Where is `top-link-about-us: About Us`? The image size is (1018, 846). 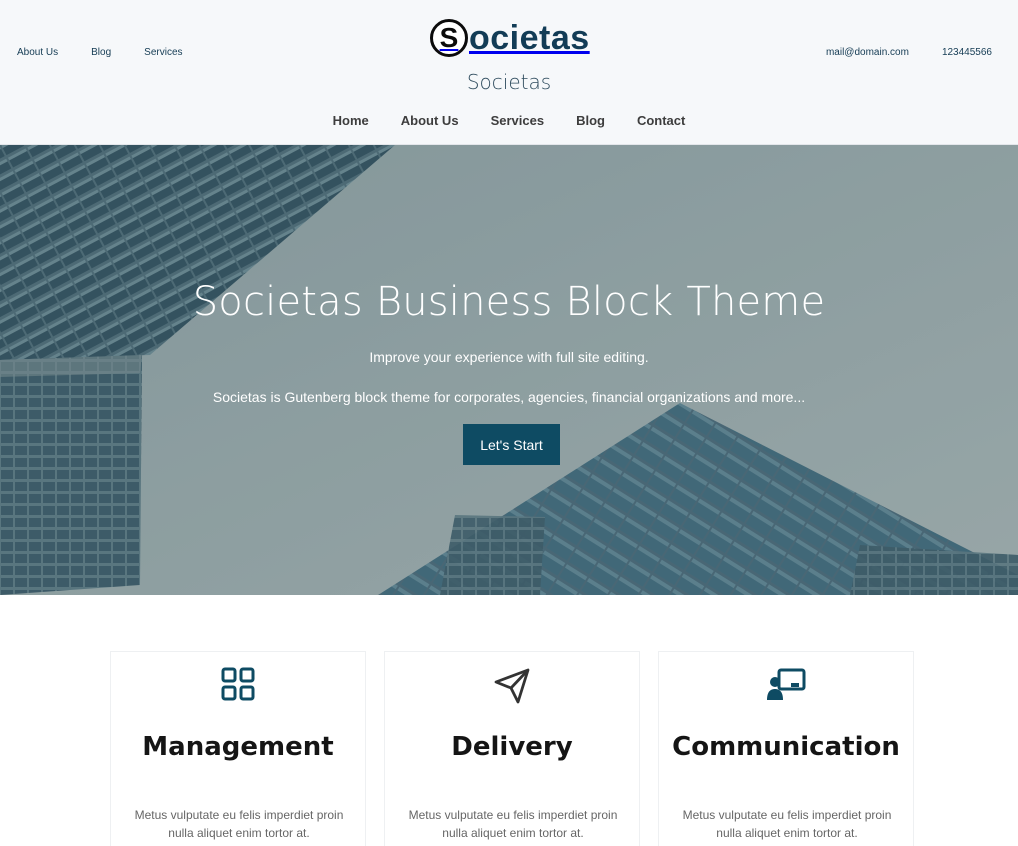 top-link-about-us: About Us is located at coordinates (37, 52).